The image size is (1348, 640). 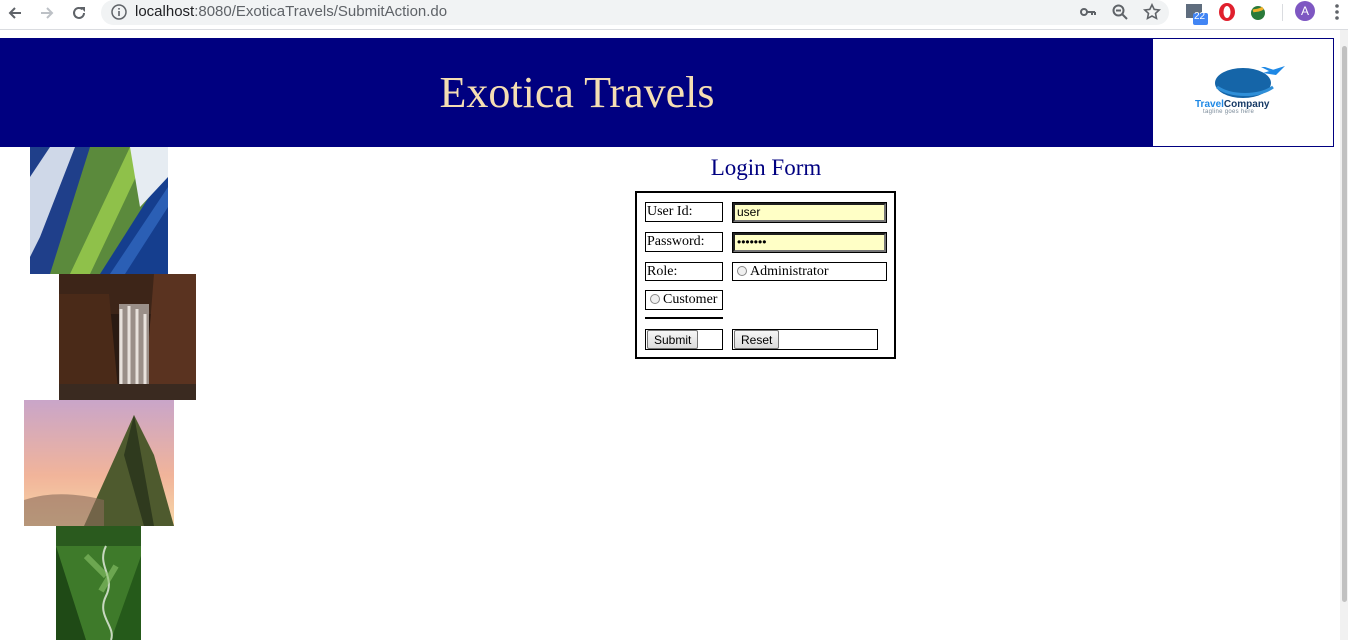 I want to click on administrator-radio-label: Administrator, so click(x=789, y=271).